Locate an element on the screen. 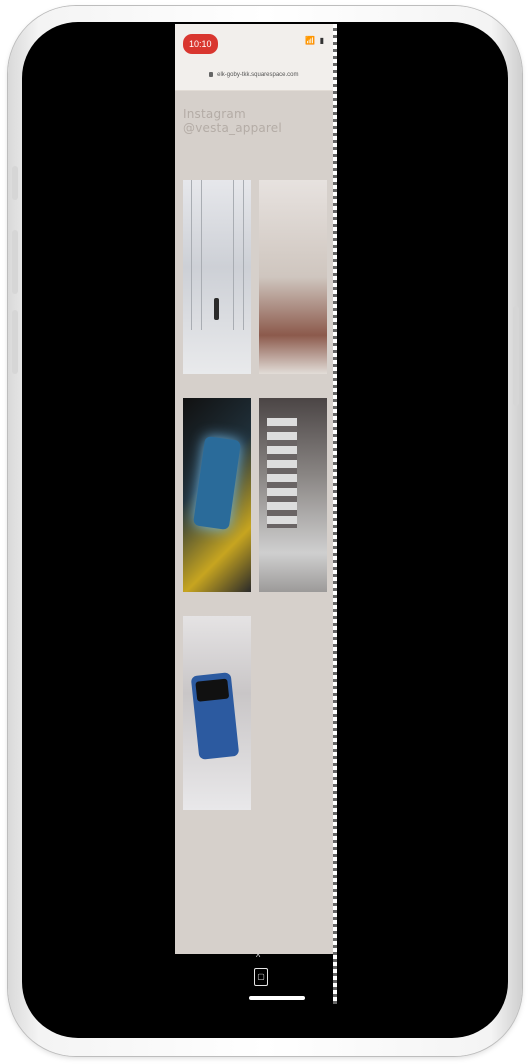  home-indicator is located at coordinates (277, 998).